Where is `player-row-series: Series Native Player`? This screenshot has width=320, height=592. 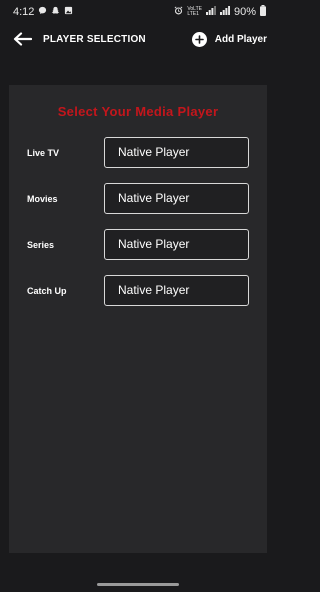
player-row-series: Series Native Player is located at coordinates (138, 245).